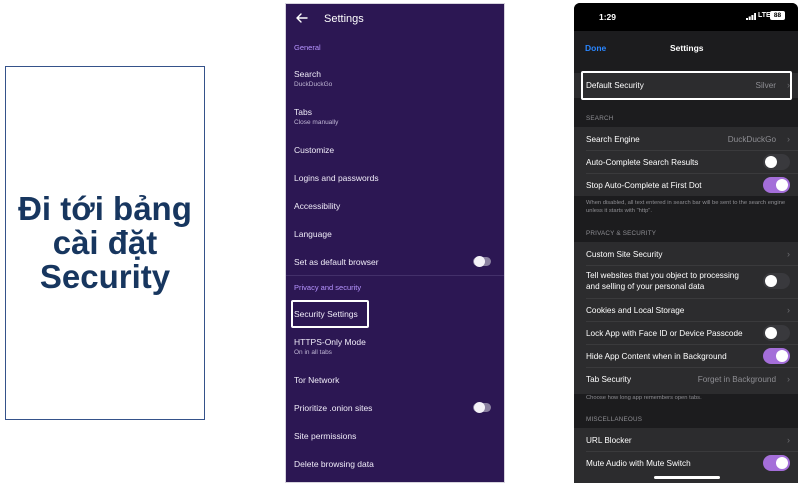  What do you see at coordinates (776, 356) in the screenshot?
I see `hide-content-toggle` at bounding box center [776, 356].